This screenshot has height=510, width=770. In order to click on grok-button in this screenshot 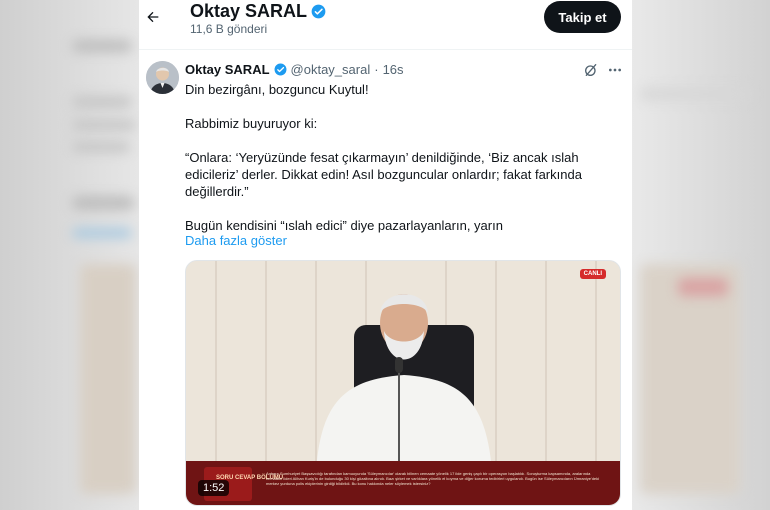, I will do `click(591, 70)`.